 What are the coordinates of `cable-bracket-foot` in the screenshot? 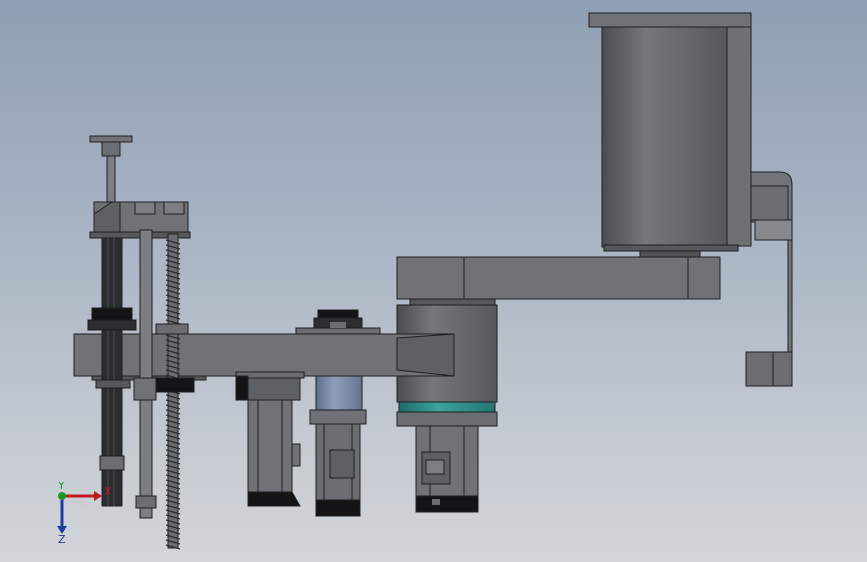 It's located at (769, 369).